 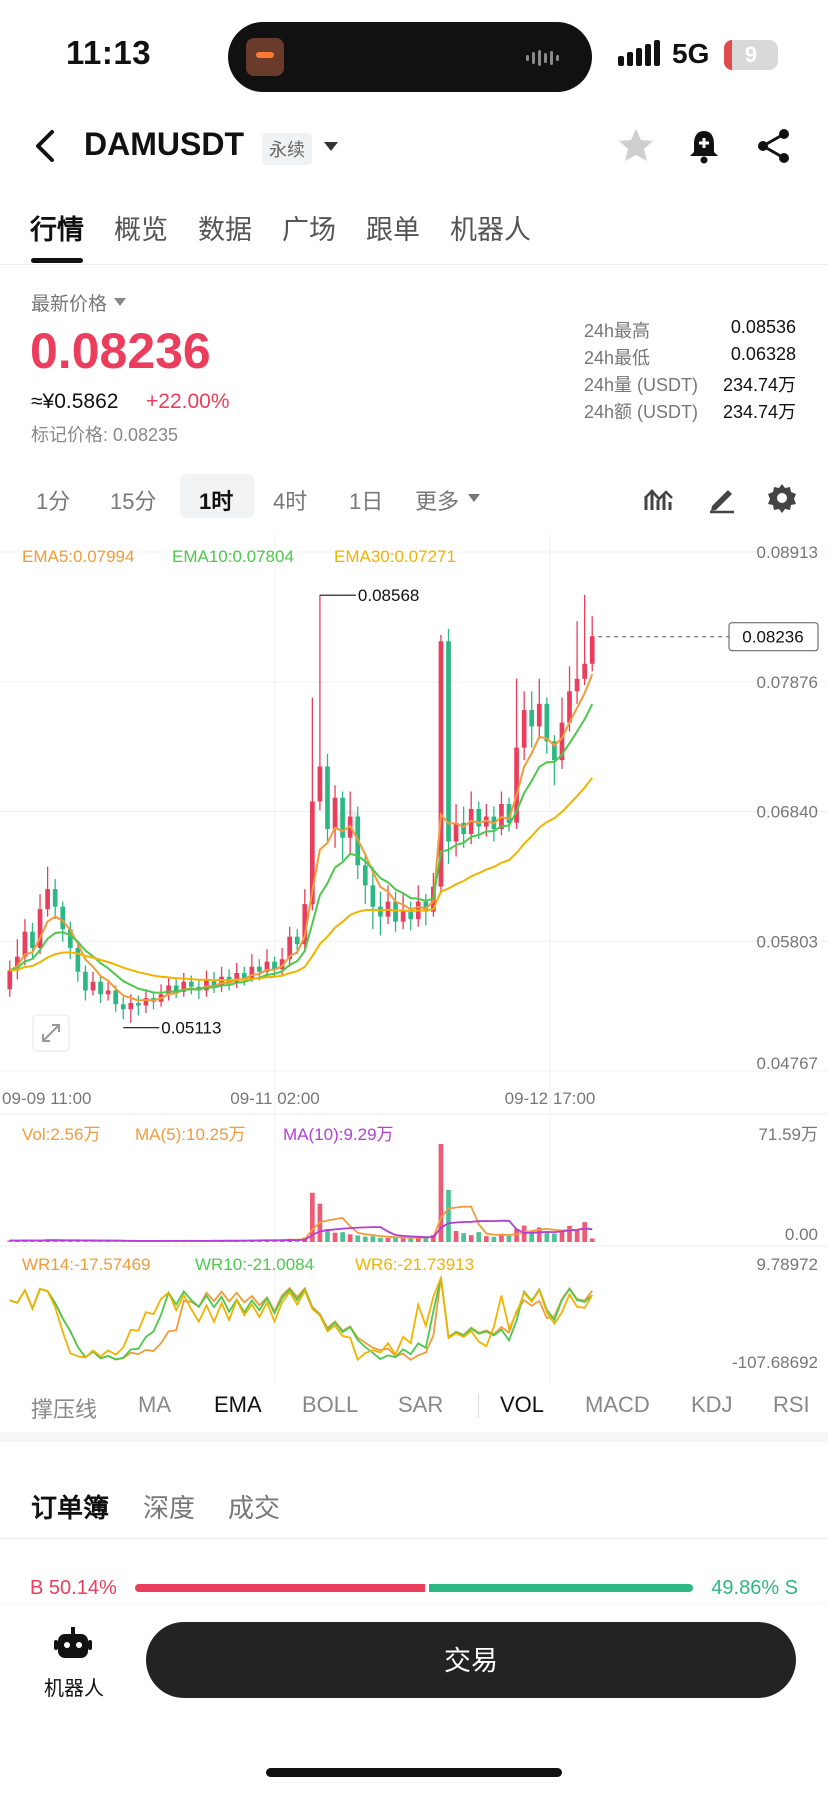 I want to click on dynamic-island, so click(x=410, y=57).